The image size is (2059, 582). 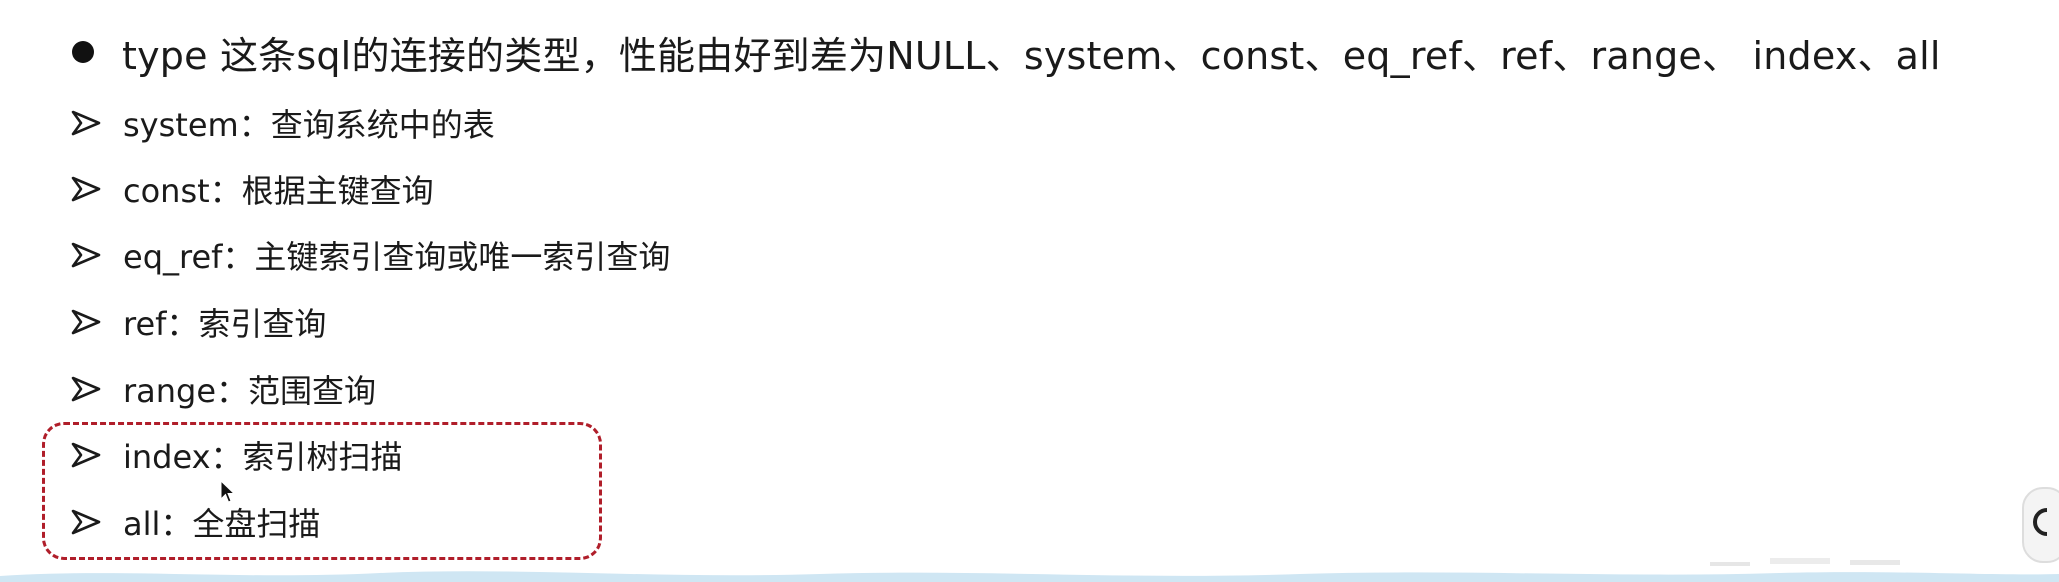 What do you see at coordinates (278, 191) in the screenshot?
I see `list-item-label: const：根据主键查询` at bounding box center [278, 191].